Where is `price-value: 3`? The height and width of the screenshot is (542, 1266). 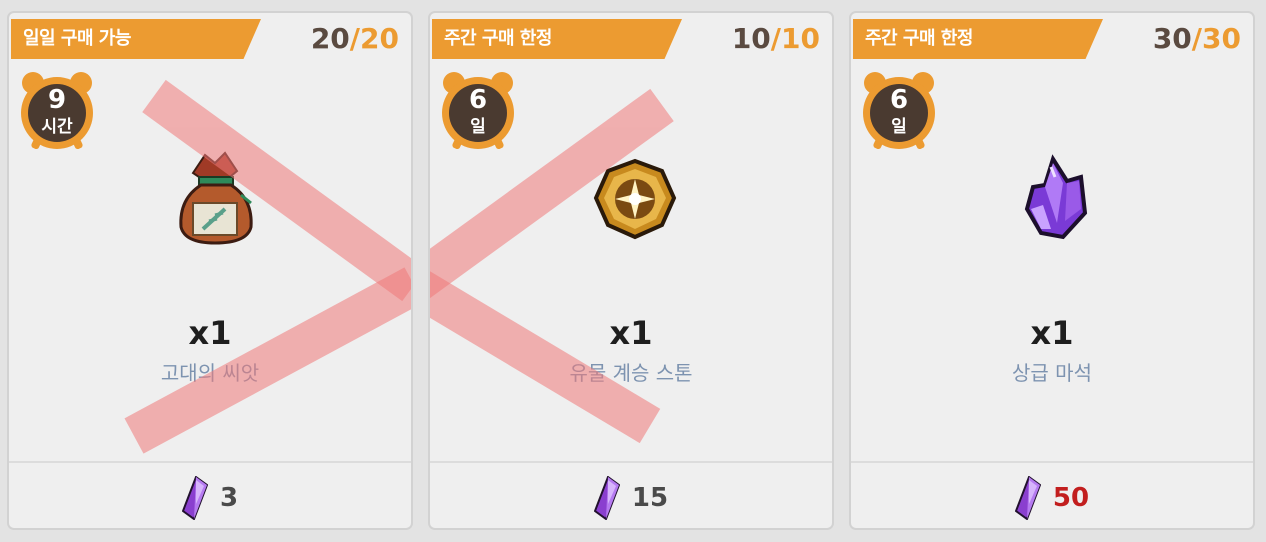
price-value: 3 is located at coordinates (229, 498).